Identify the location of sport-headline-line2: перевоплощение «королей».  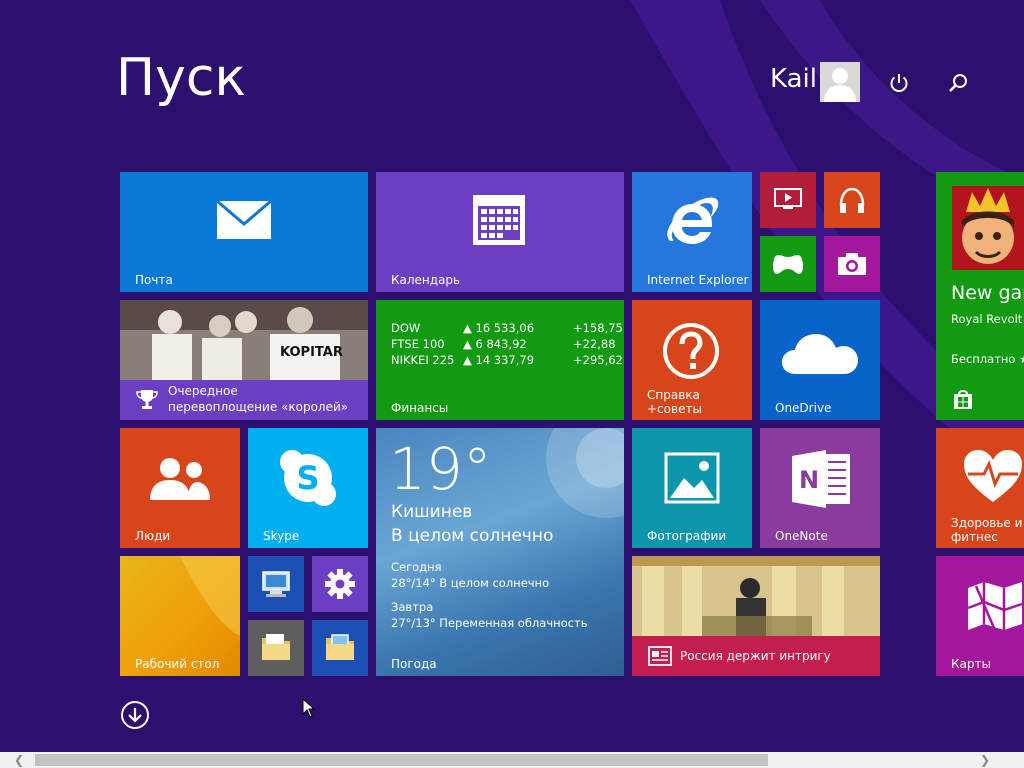
(258, 407).